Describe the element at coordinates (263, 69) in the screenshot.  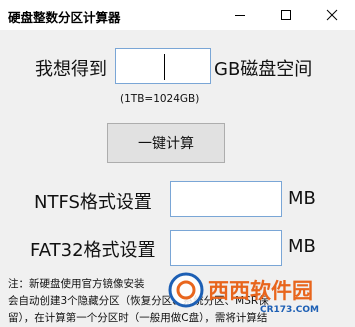
I see `gb-suffix-label: GB磁盘空间` at that location.